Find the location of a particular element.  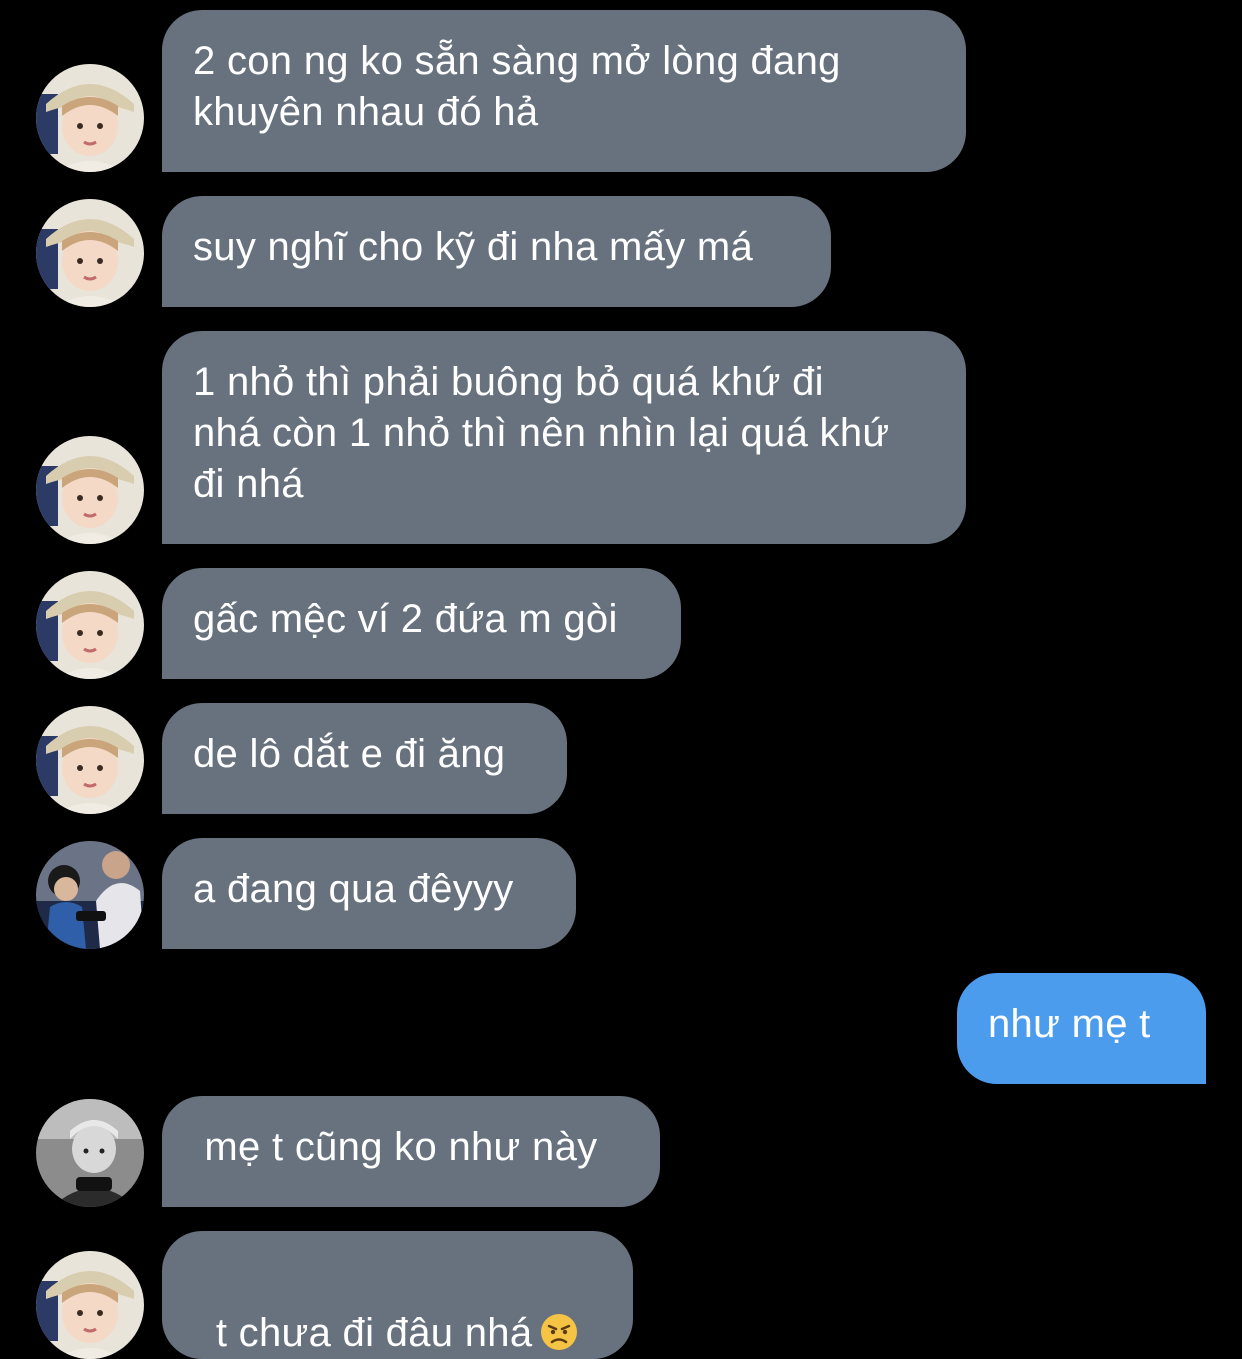

message-bubble-outgoing: như mẹ t is located at coordinates (1081, 1028).